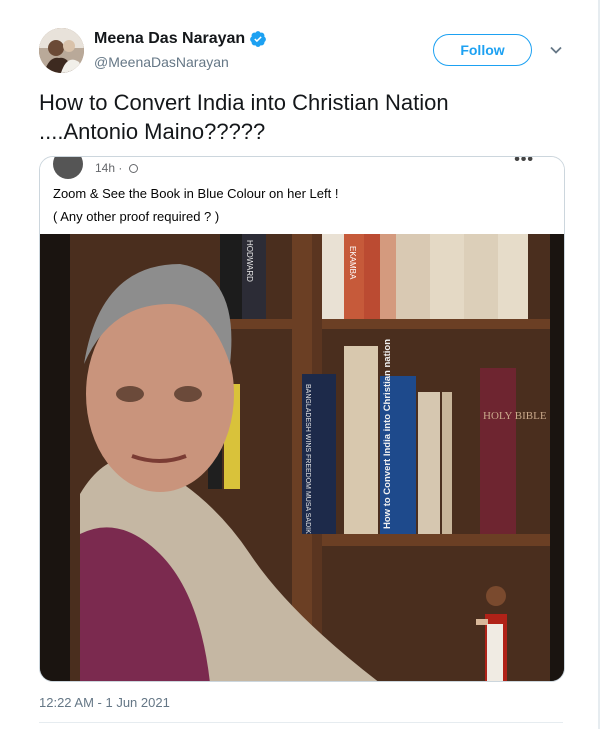 The width and height of the screenshot is (602, 729). What do you see at coordinates (110, 168) in the screenshot?
I see `quoted-time-text: 14h ·` at bounding box center [110, 168].